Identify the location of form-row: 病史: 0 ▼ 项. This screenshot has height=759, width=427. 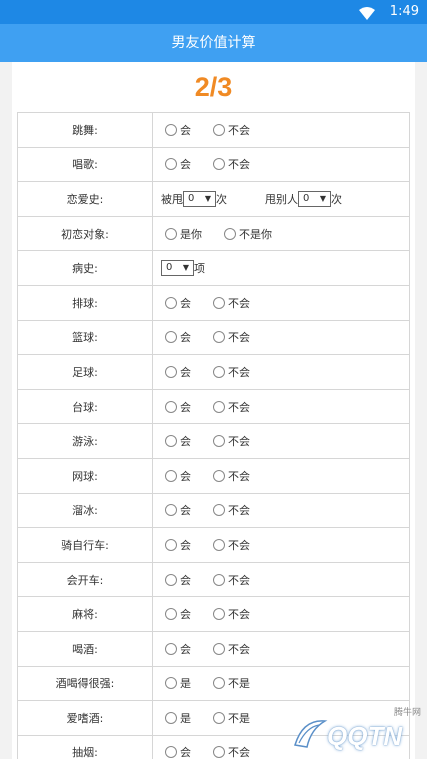
(213, 268).